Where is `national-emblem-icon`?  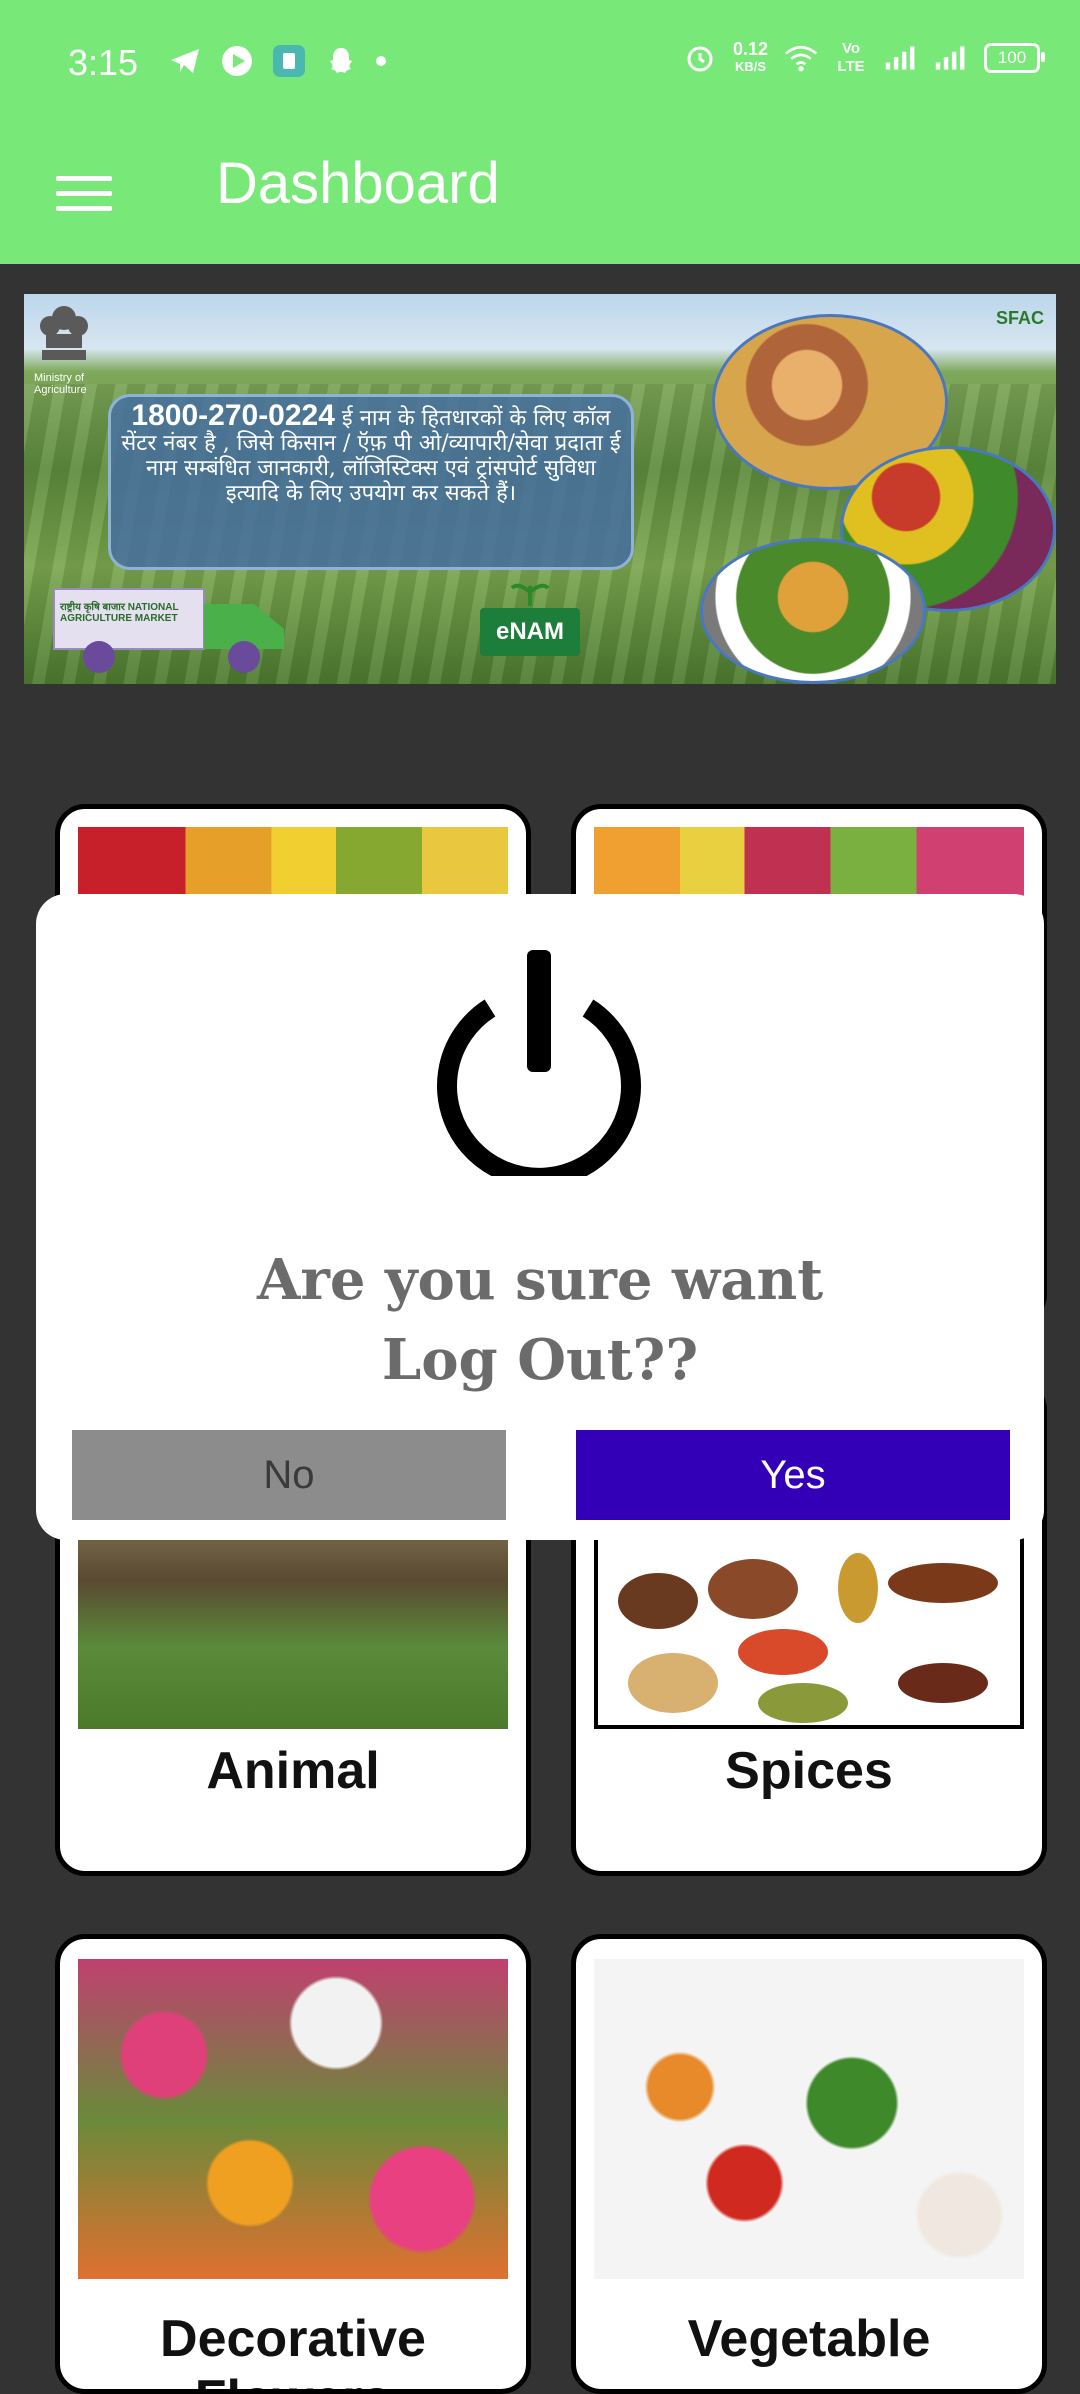
national-emblem-icon is located at coordinates (64, 342).